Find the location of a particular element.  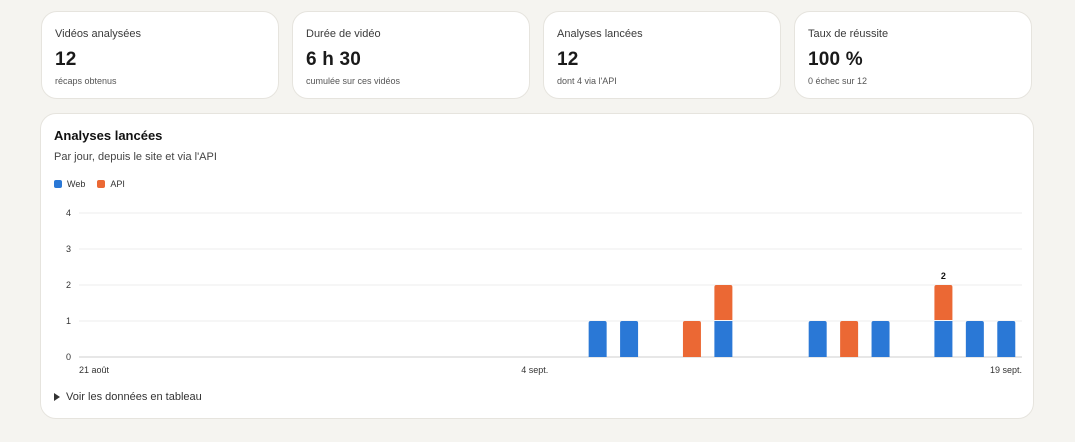

stat-card-videos: Vidéos analysées 12 récaps obtenus is located at coordinates (160, 55).